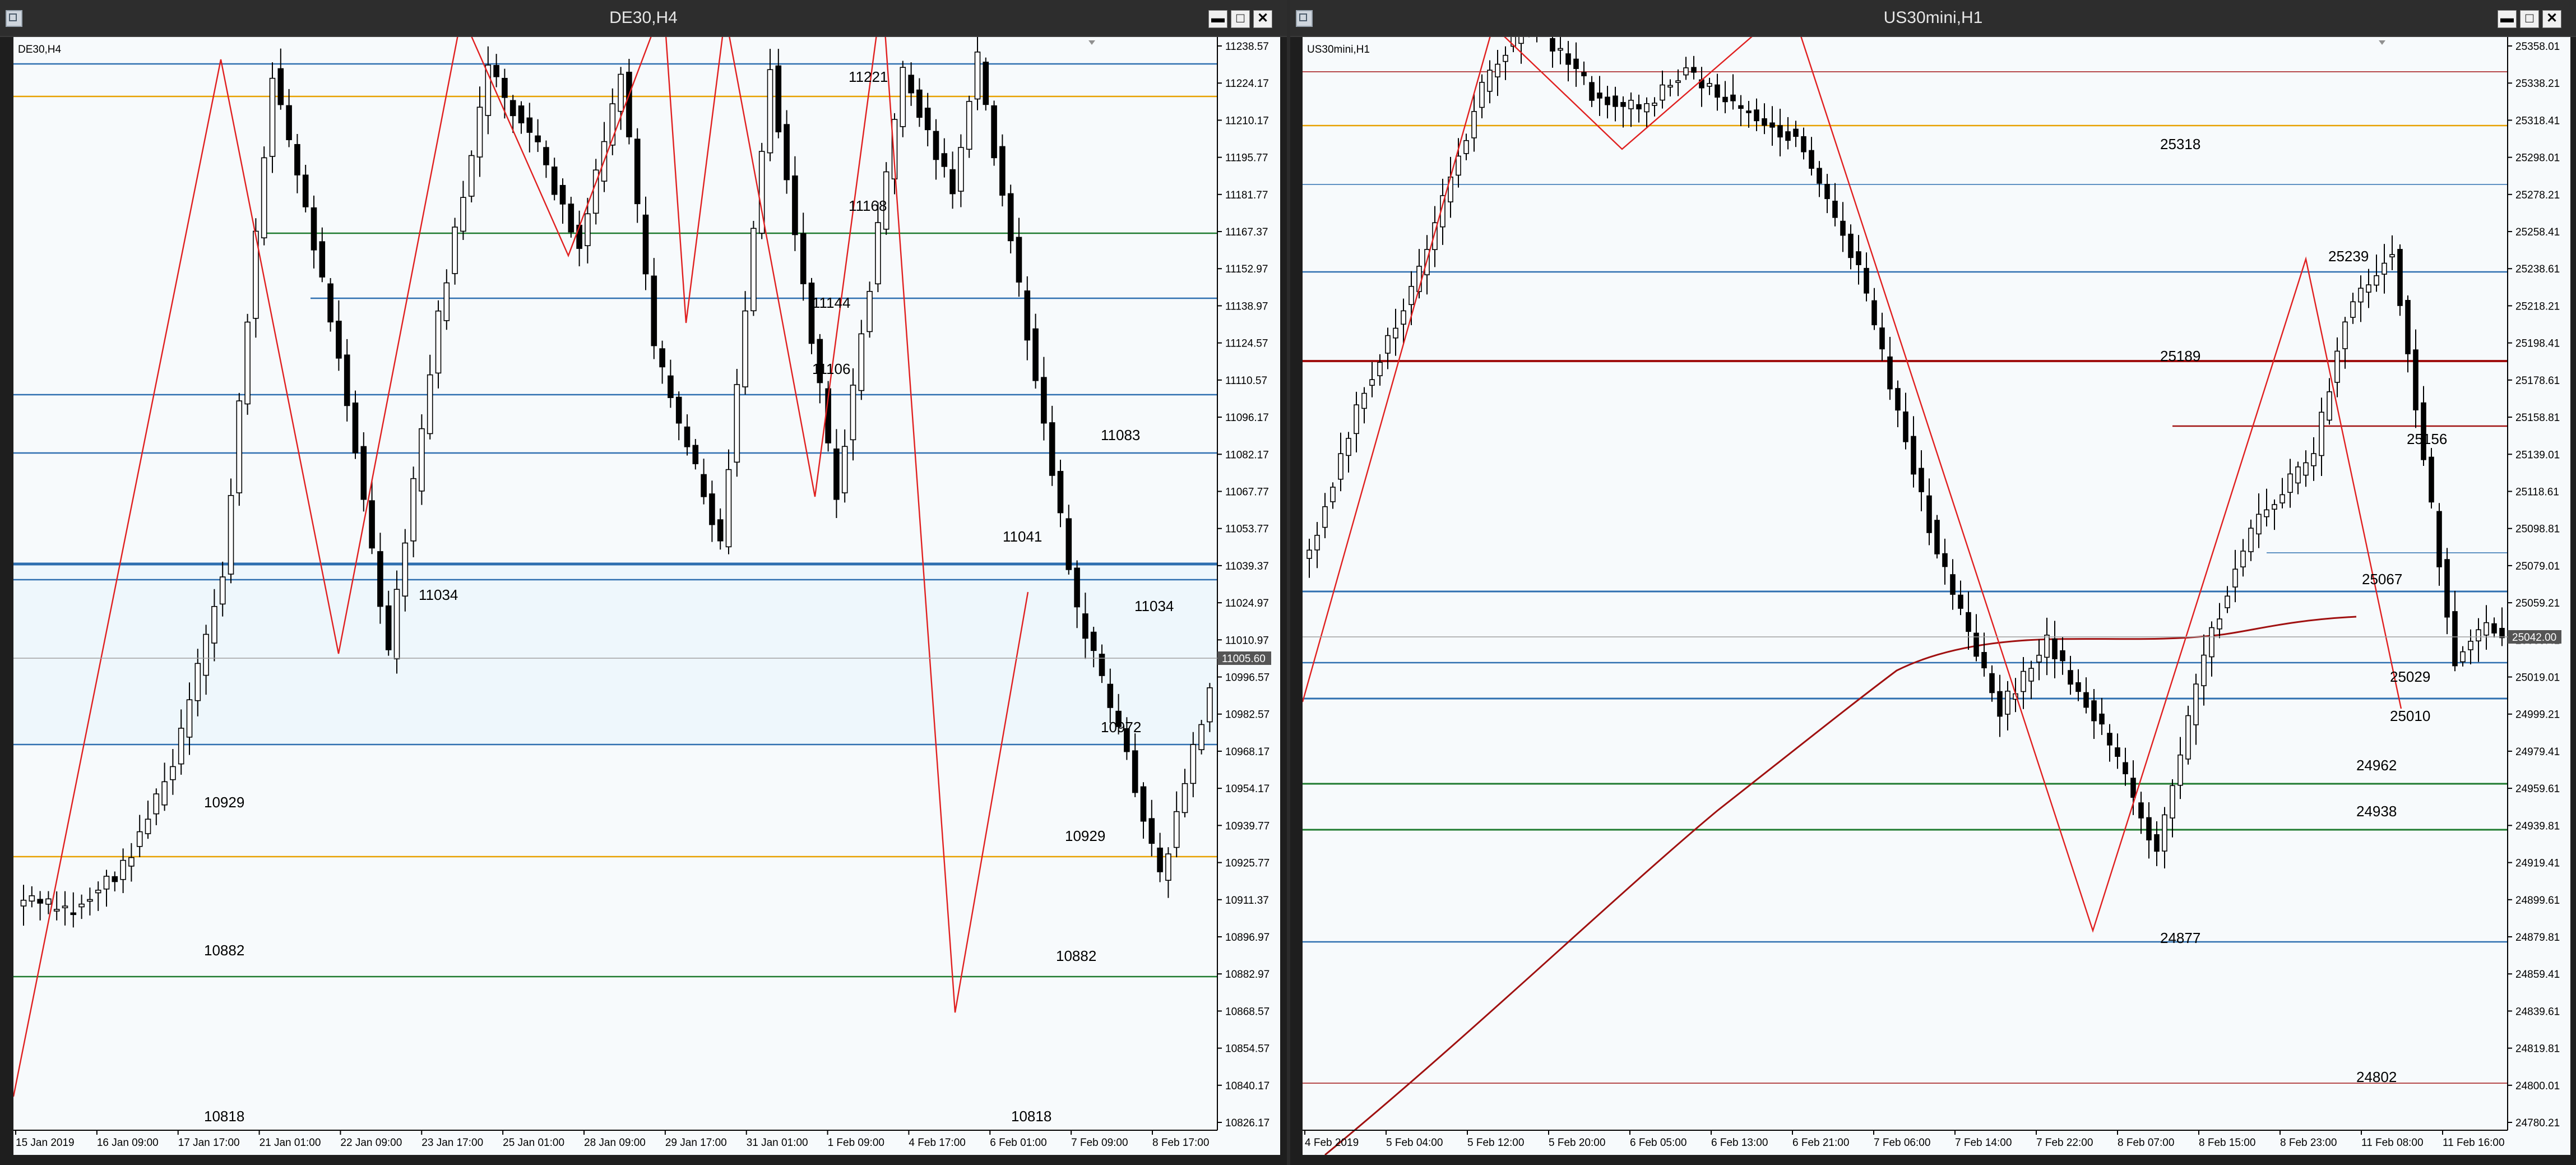 The width and height of the screenshot is (2576, 1165). Describe the element at coordinates (2537, 975) in the screenshot. I see `price-tick-label: 24859.41` at that location.